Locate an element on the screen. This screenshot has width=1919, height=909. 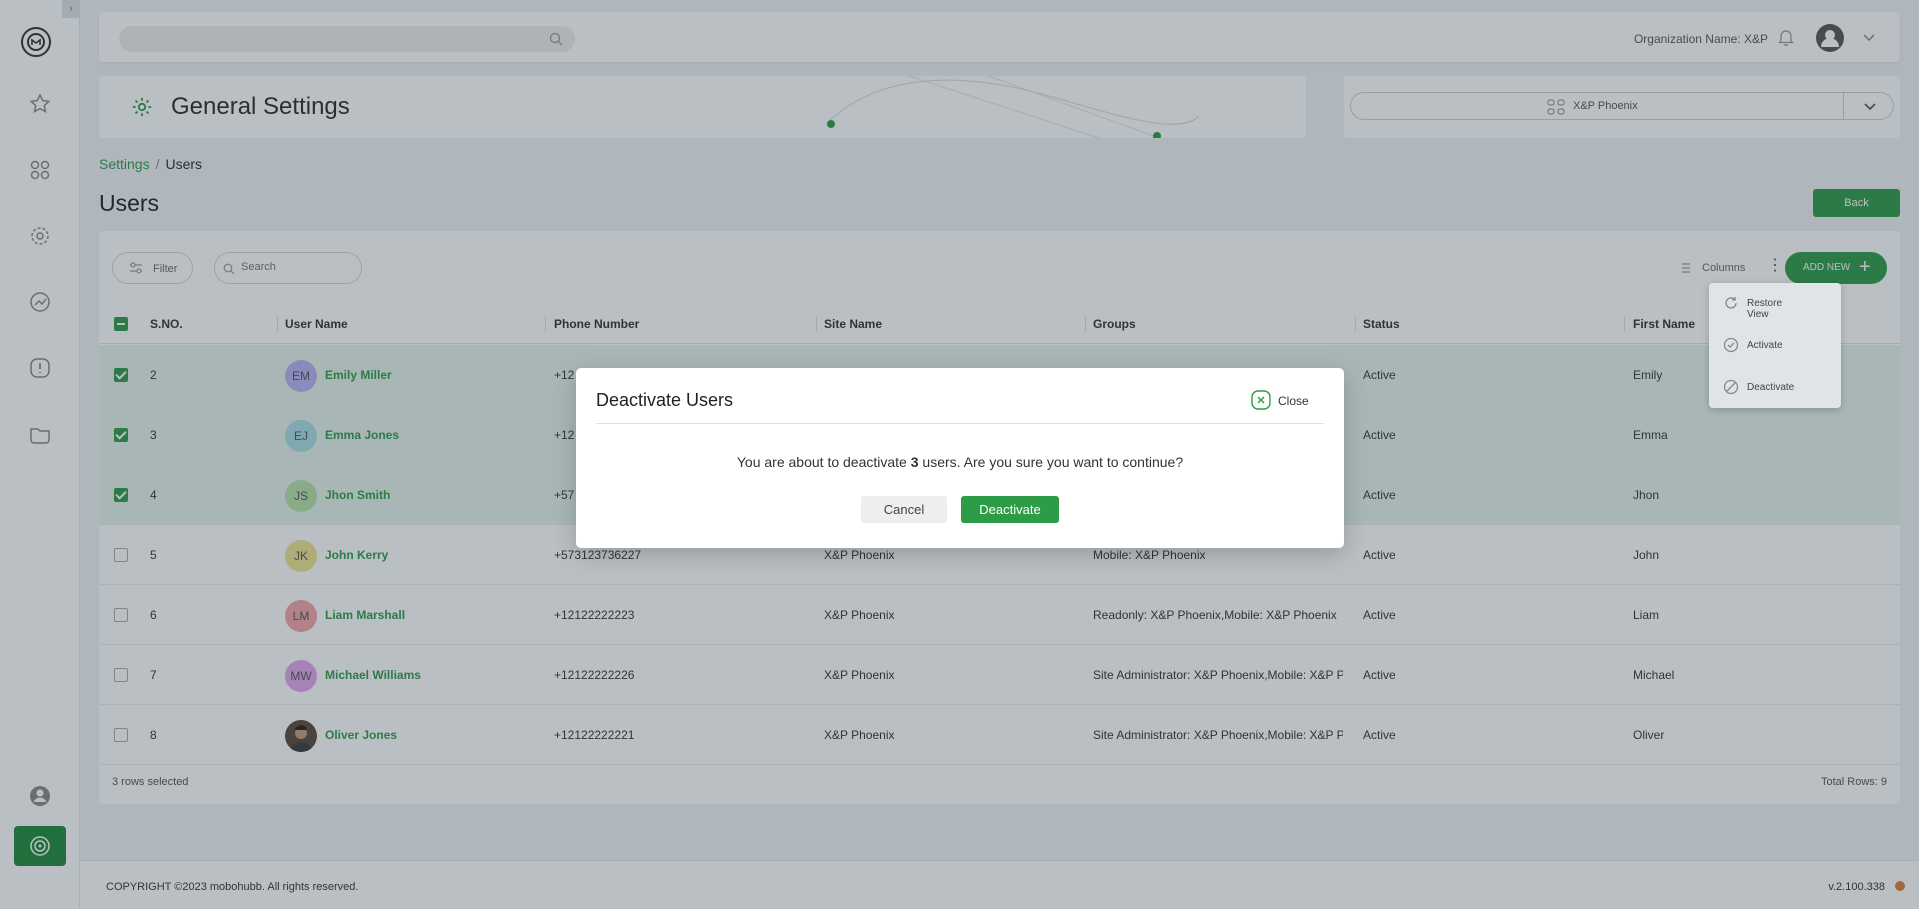
bulk-actions-menu: Restore View Activate Deactivate is located at coordinates (1775, 345).